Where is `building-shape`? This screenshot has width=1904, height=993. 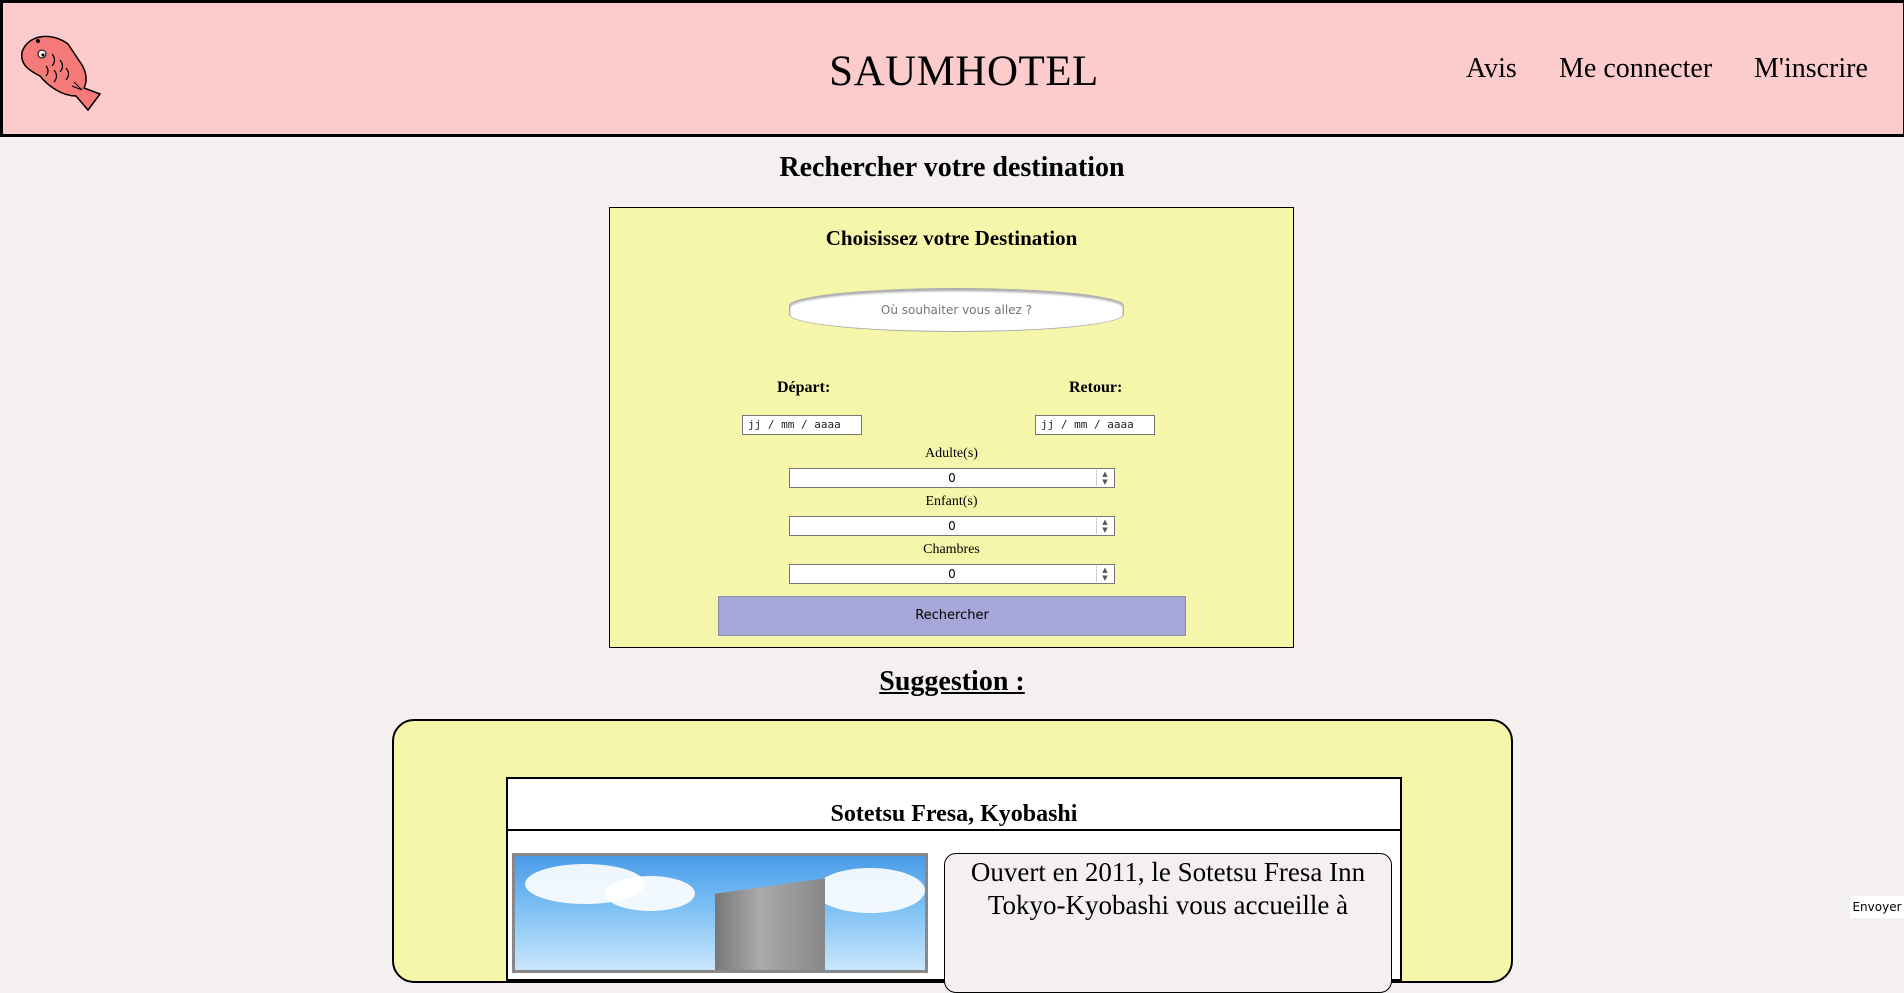
building-shape is located at coordinates (770, 924).